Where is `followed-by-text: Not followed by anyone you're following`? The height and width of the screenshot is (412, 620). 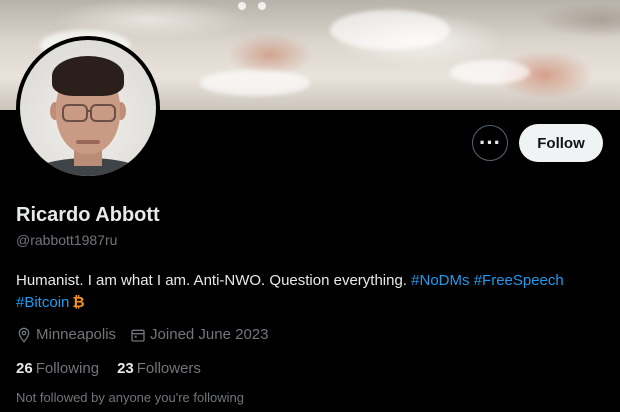 followed-by-text: Not followed by anyone you're following is located at coordinates (130, 397).